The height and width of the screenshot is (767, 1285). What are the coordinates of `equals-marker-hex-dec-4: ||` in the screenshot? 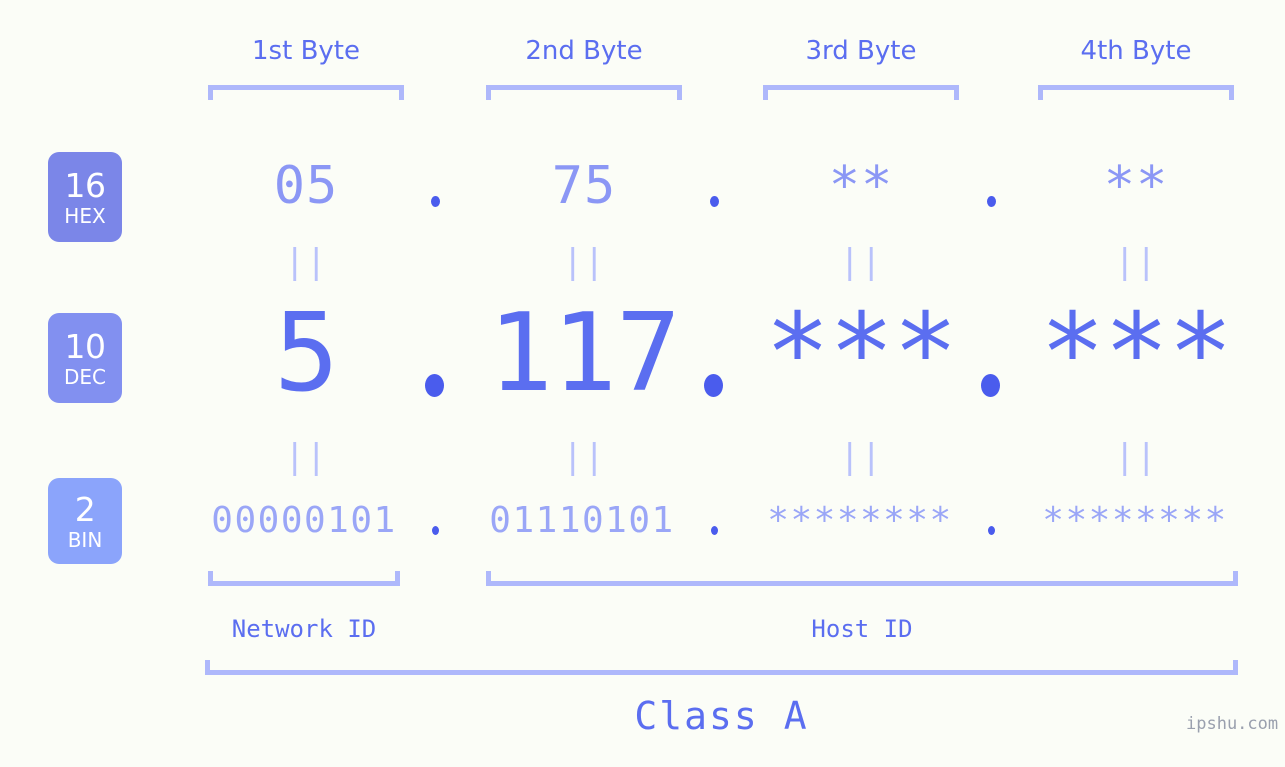 It's located at (1136, 262).